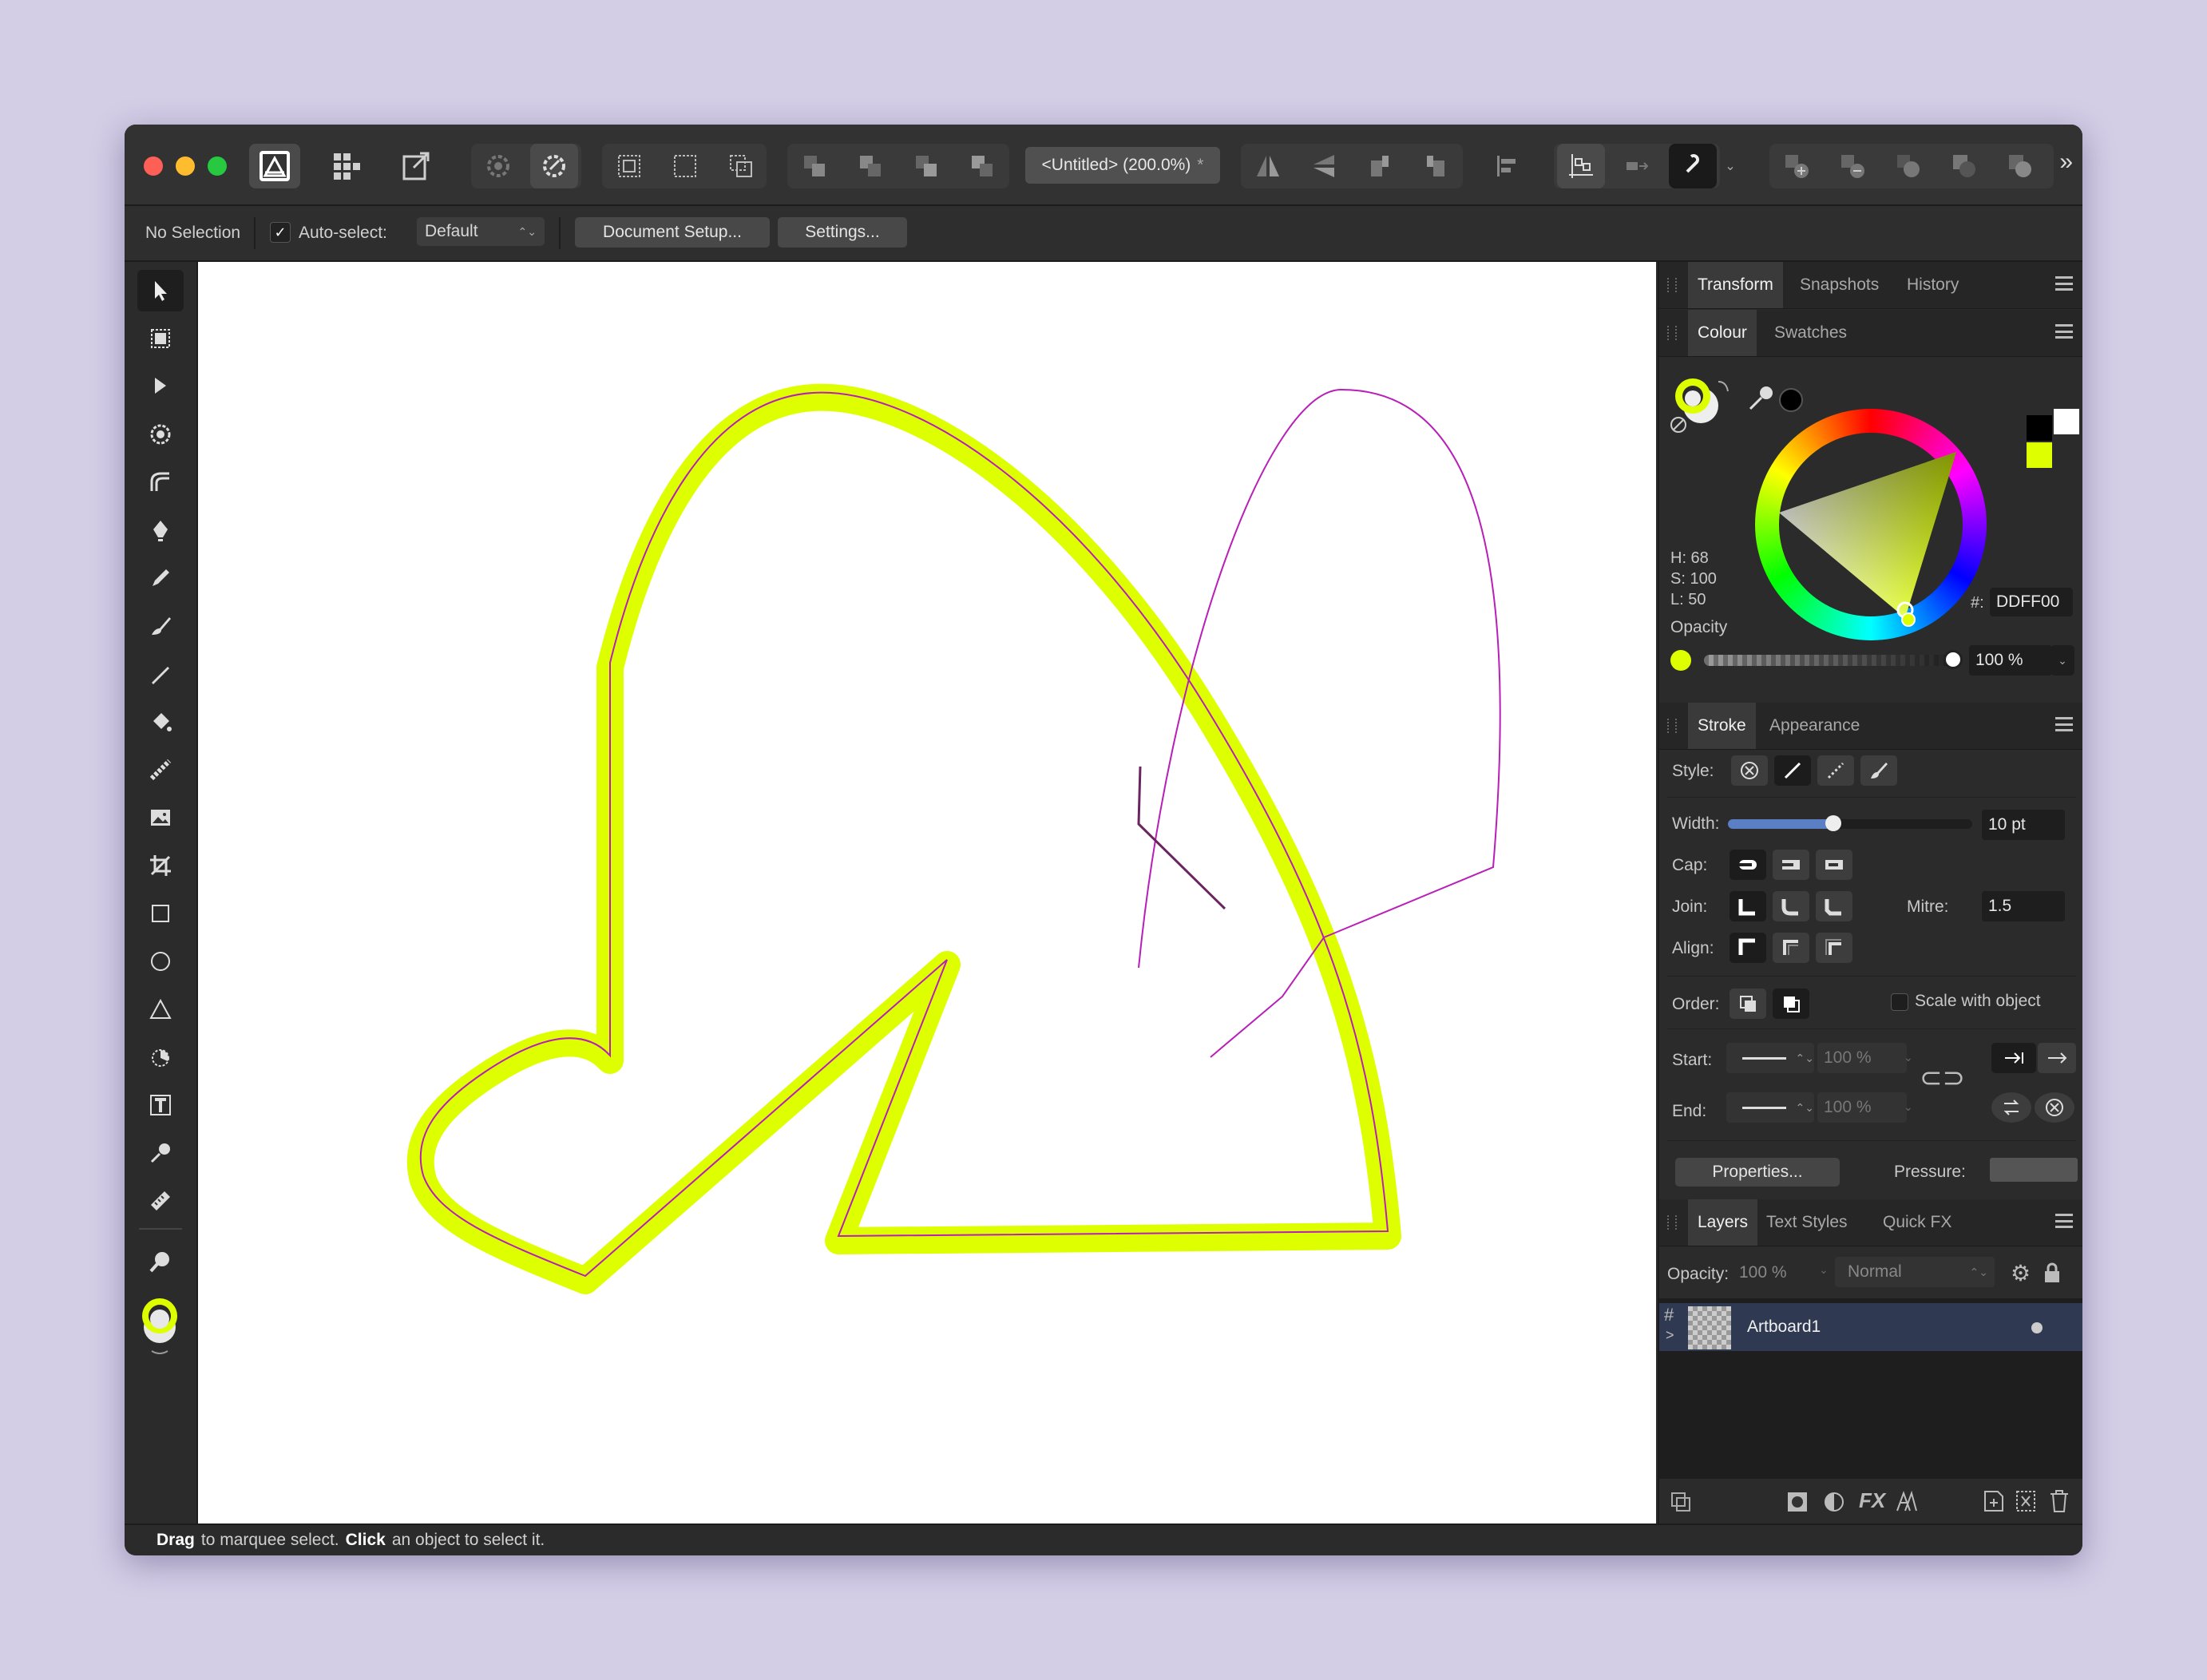 The image size is (2207, 1680). What do you see at coordinates (2037, 1327) in the screenshot?
I see `layer-visibility-dot` at bounding box center [2037, 1327].